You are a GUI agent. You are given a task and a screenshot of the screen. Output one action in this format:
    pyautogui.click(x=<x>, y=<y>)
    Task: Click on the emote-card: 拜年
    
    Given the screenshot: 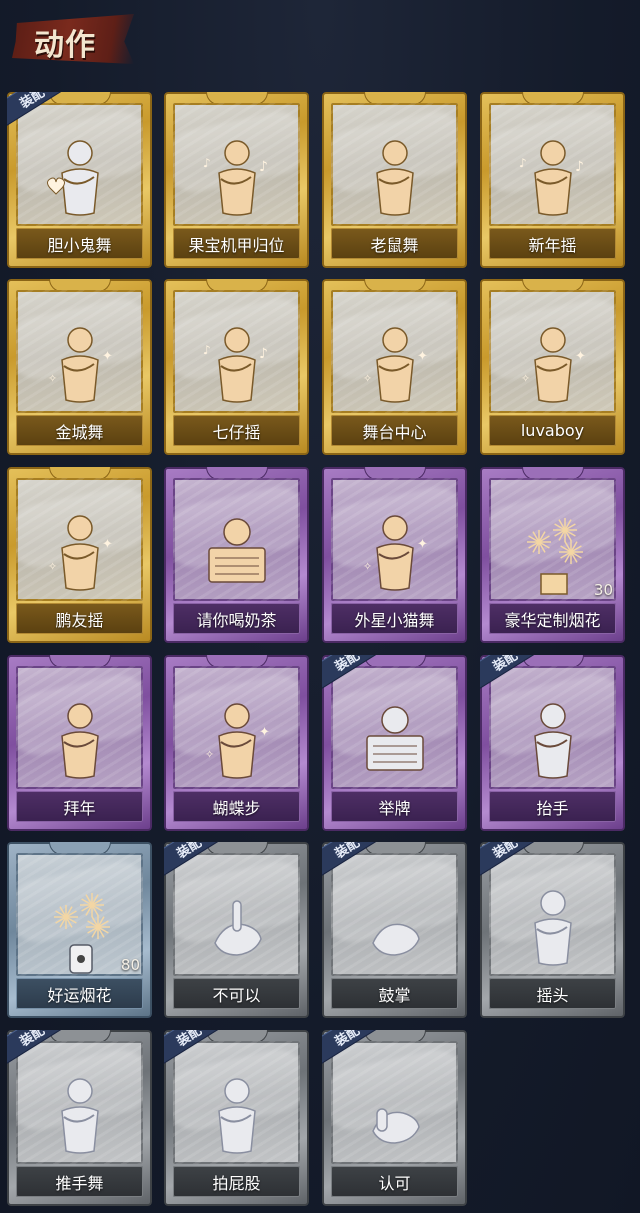 What is the action you would take?
    pyautogui.click(x=79, y=743)
    